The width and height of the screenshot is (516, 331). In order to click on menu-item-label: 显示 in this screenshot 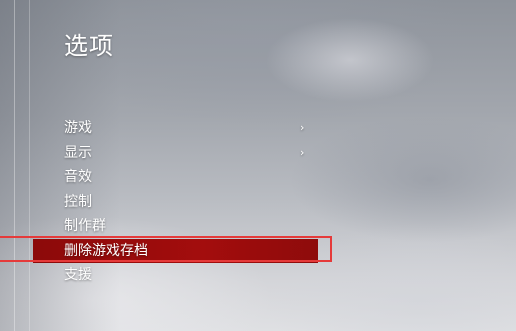, I will do `click(78, 152)`.